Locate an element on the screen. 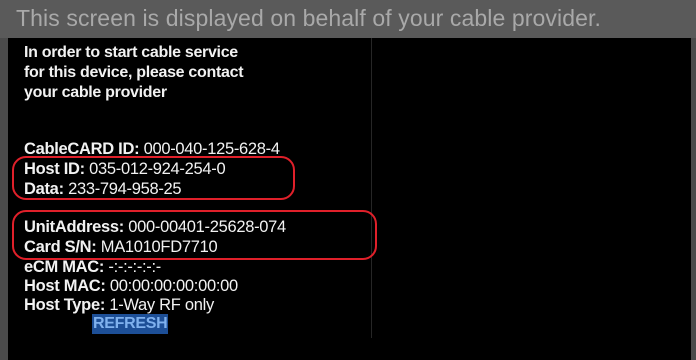 This screenshot has height=360, width=696. instruction-line-2: for this device, please contact is located at coordinates (134, 72).